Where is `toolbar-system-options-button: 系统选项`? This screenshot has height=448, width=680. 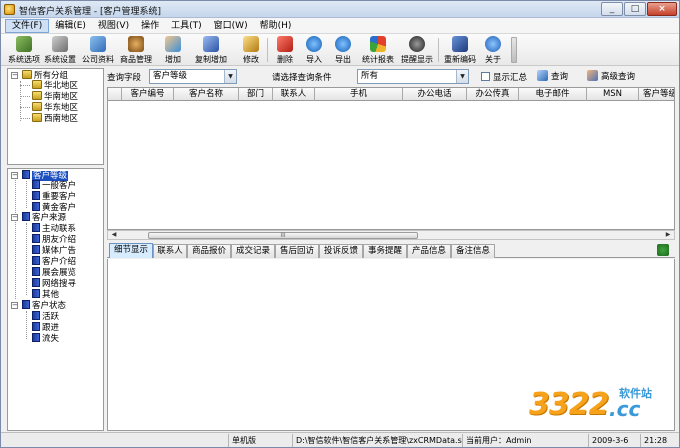 toolbar-system-options-button: 系统选项 is located at coordinates (24, 50).